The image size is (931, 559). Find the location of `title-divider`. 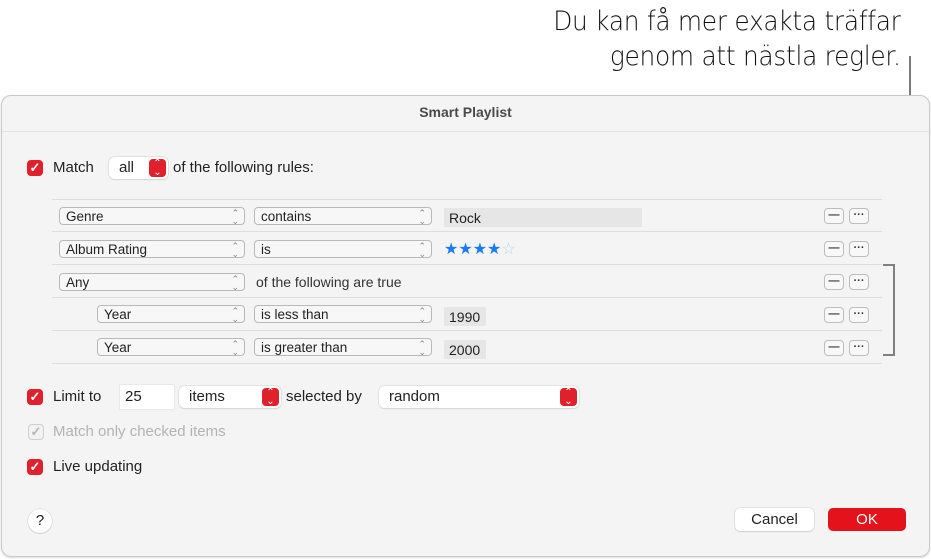

title-divider is located at coordinates (465, 131).